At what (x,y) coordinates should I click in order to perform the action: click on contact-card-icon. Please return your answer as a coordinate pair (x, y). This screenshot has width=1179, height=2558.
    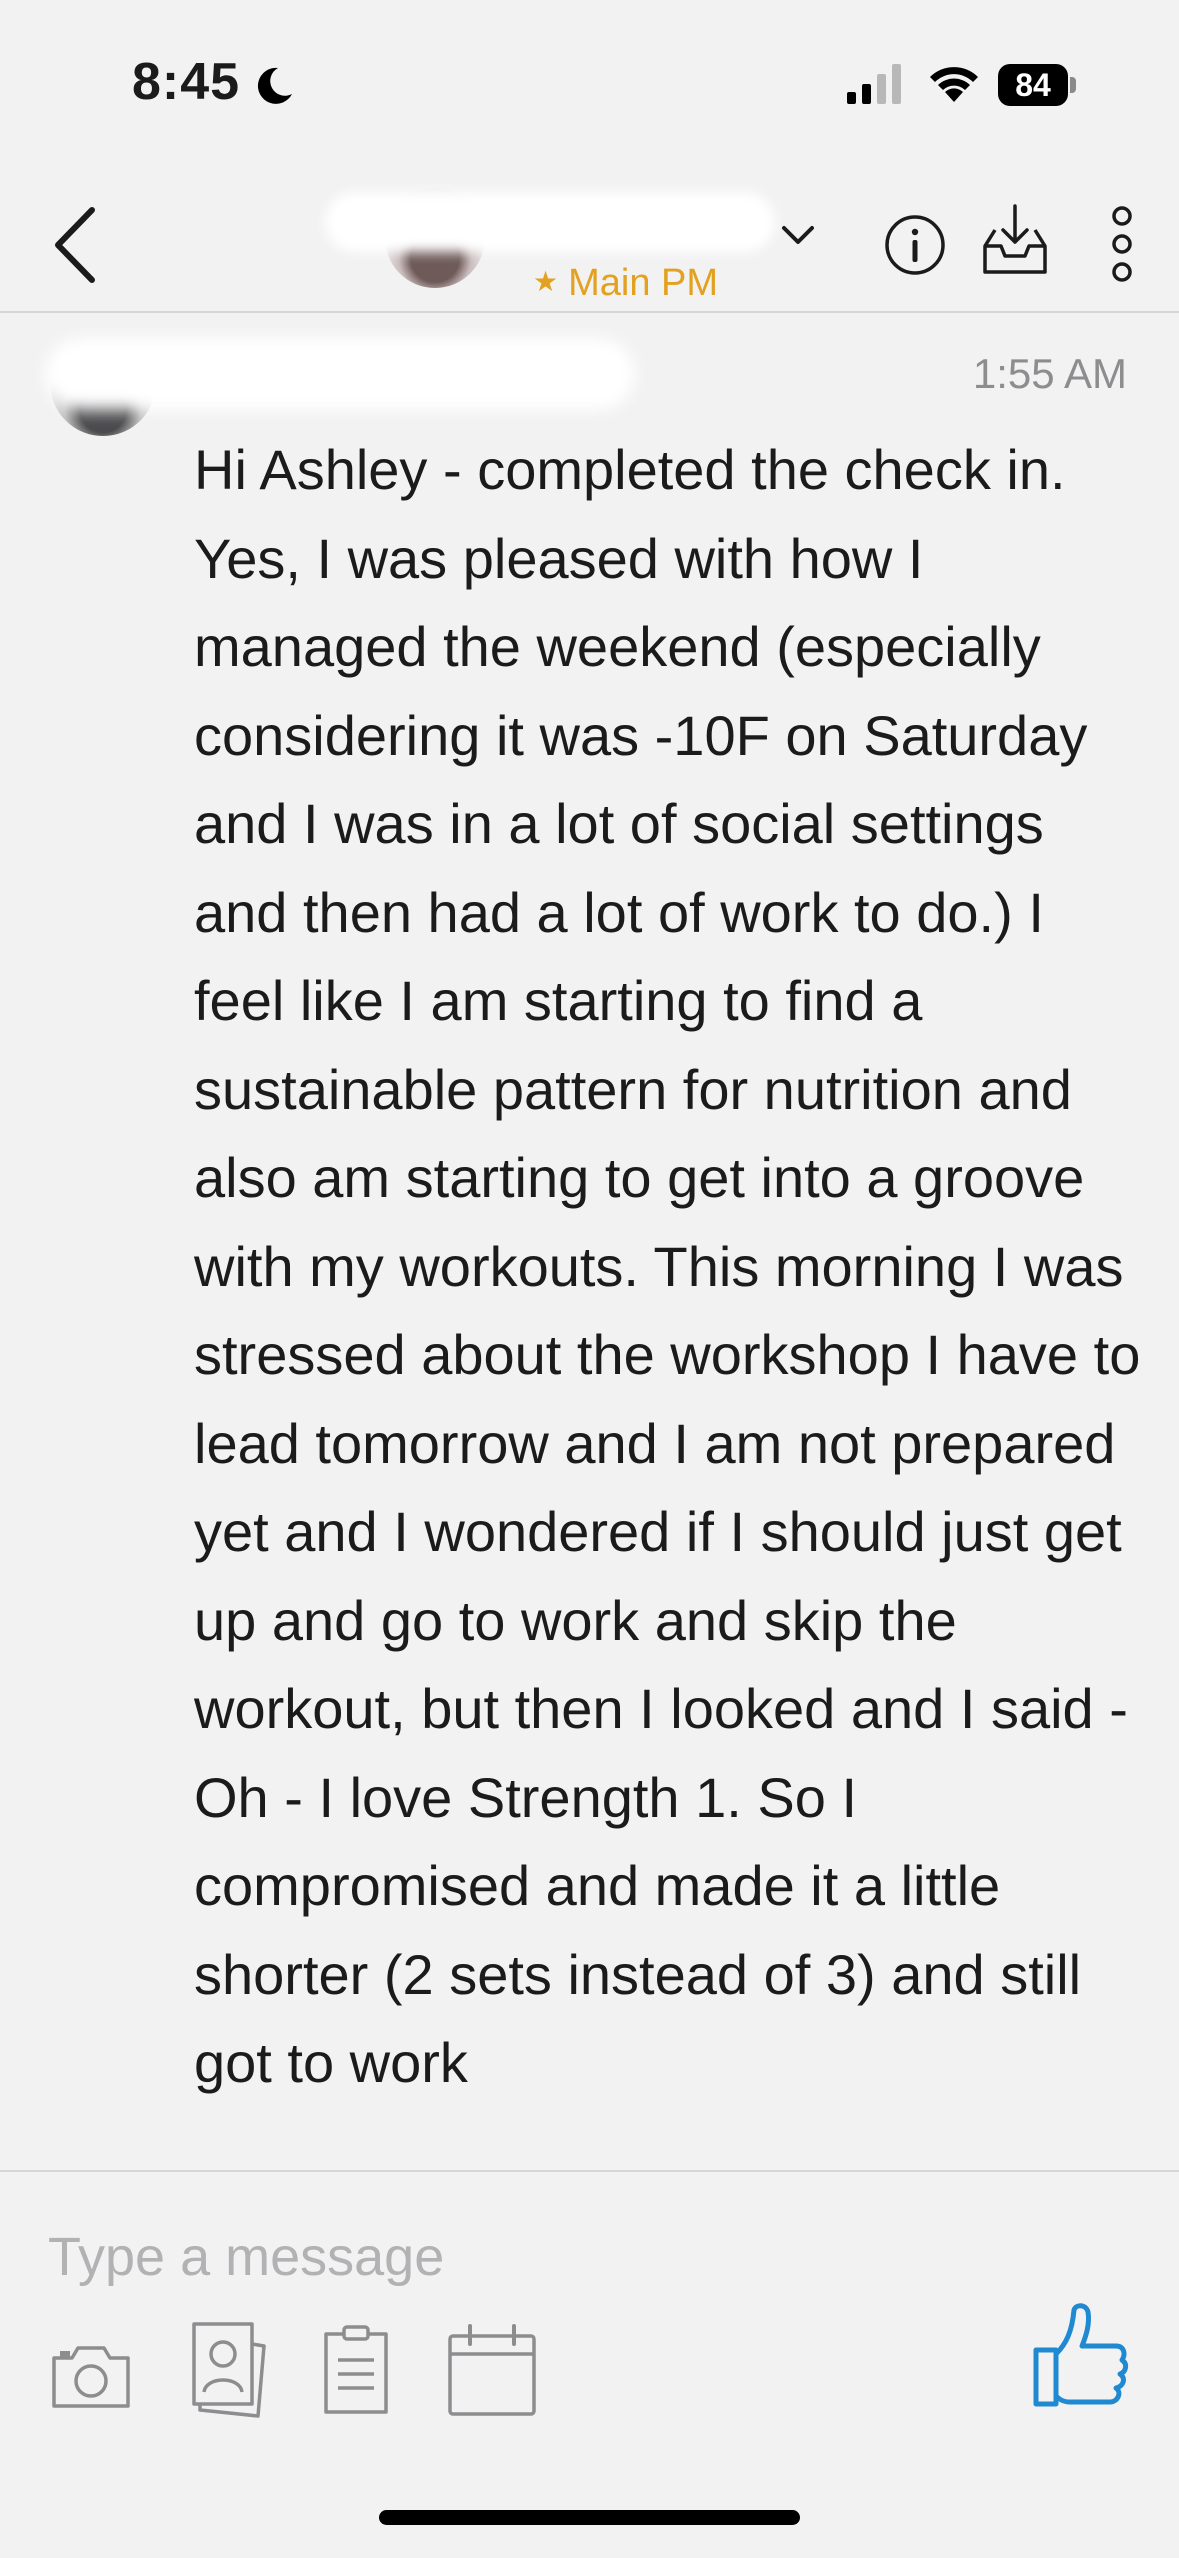
    Looking at the image, I should click on (223, 2370).